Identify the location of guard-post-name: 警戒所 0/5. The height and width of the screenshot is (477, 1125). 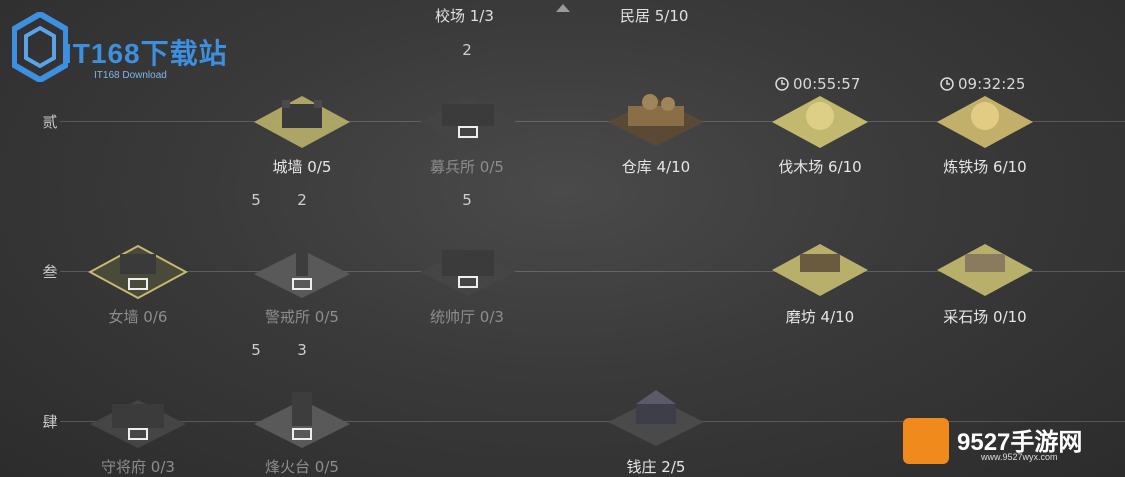
(302, 317).